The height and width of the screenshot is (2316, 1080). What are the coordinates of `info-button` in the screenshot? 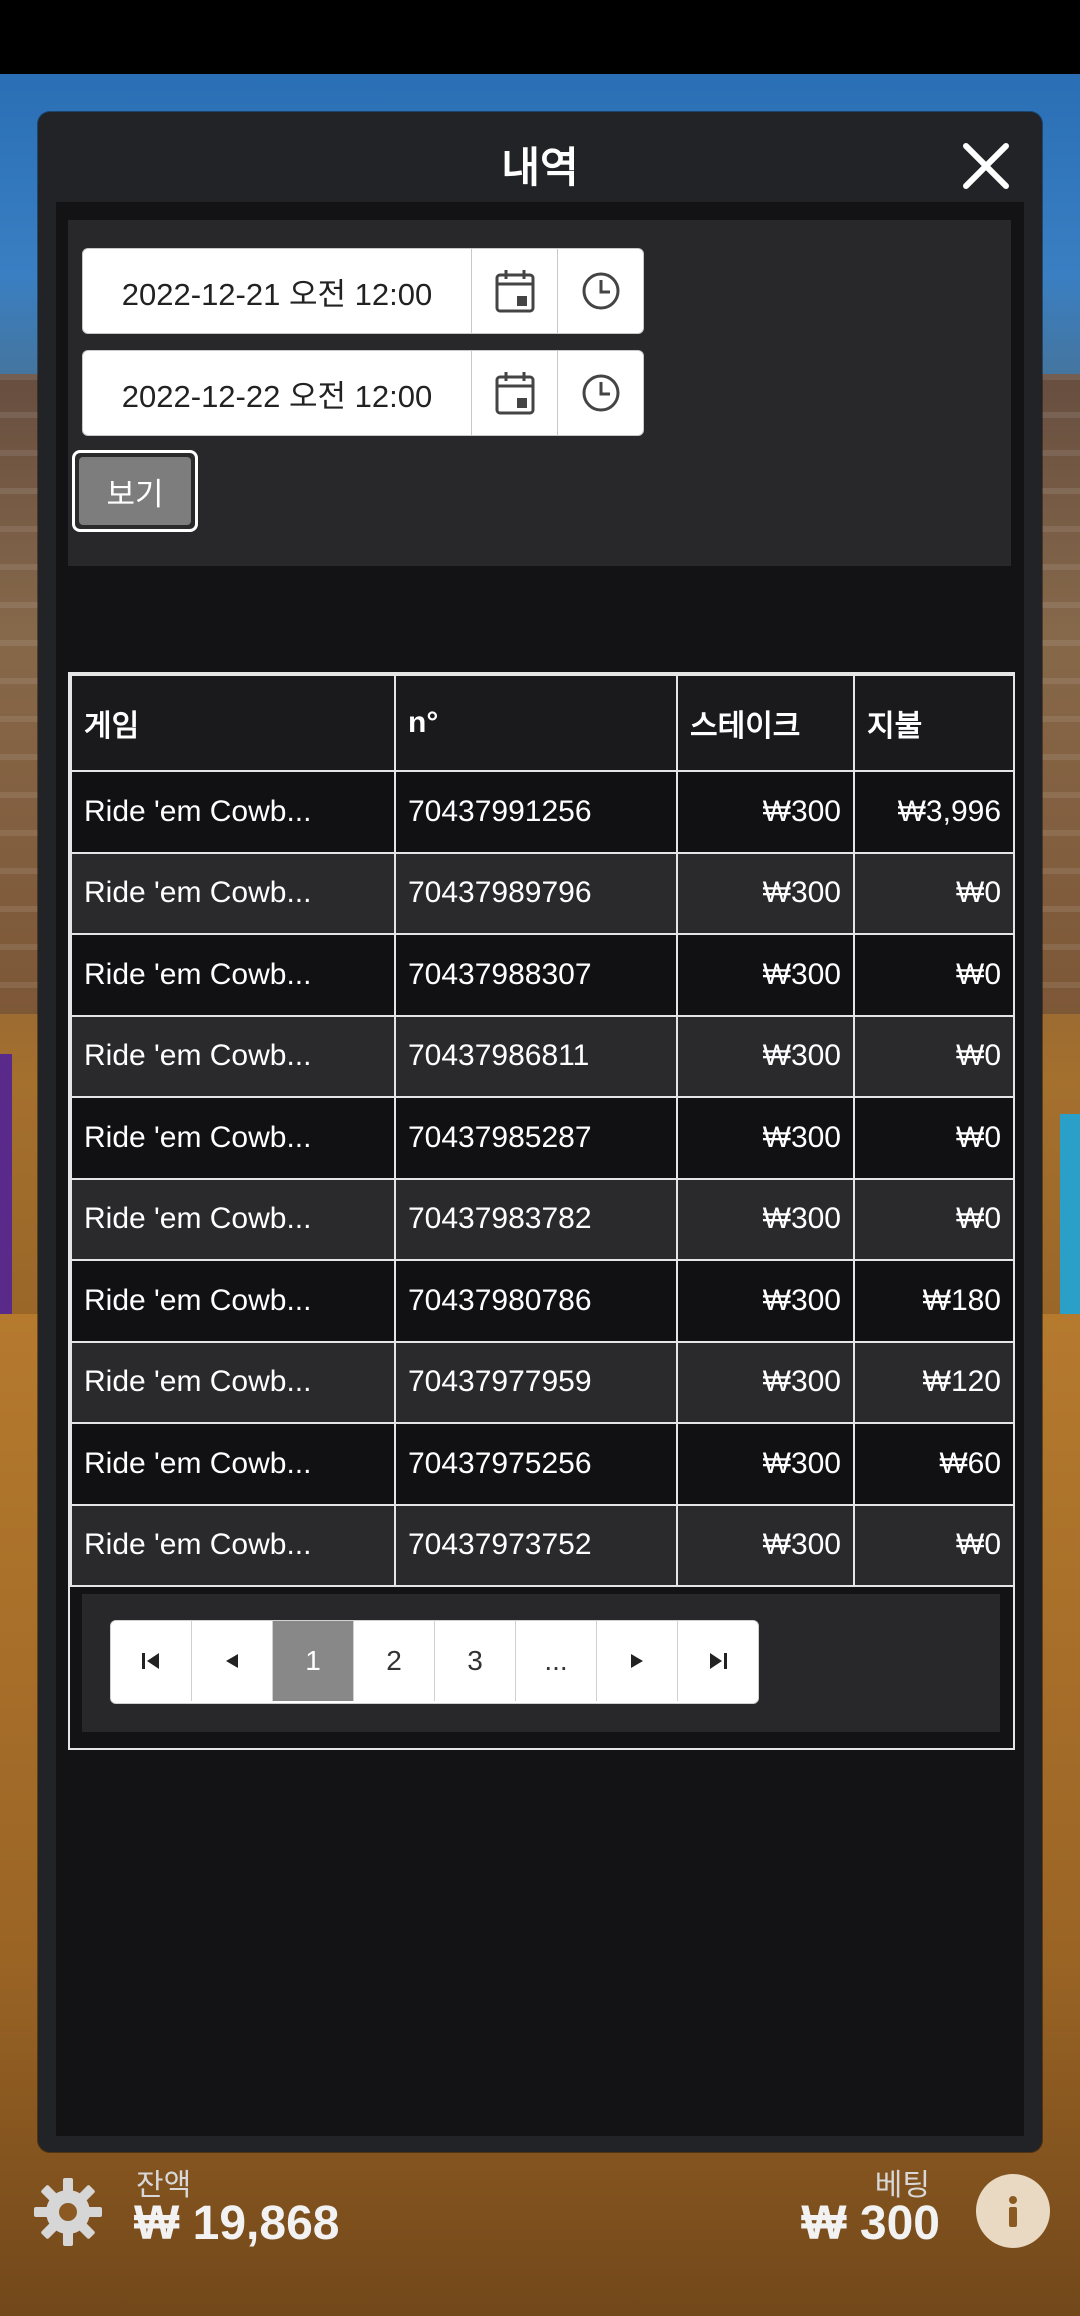 It's located at (1013, 2211).